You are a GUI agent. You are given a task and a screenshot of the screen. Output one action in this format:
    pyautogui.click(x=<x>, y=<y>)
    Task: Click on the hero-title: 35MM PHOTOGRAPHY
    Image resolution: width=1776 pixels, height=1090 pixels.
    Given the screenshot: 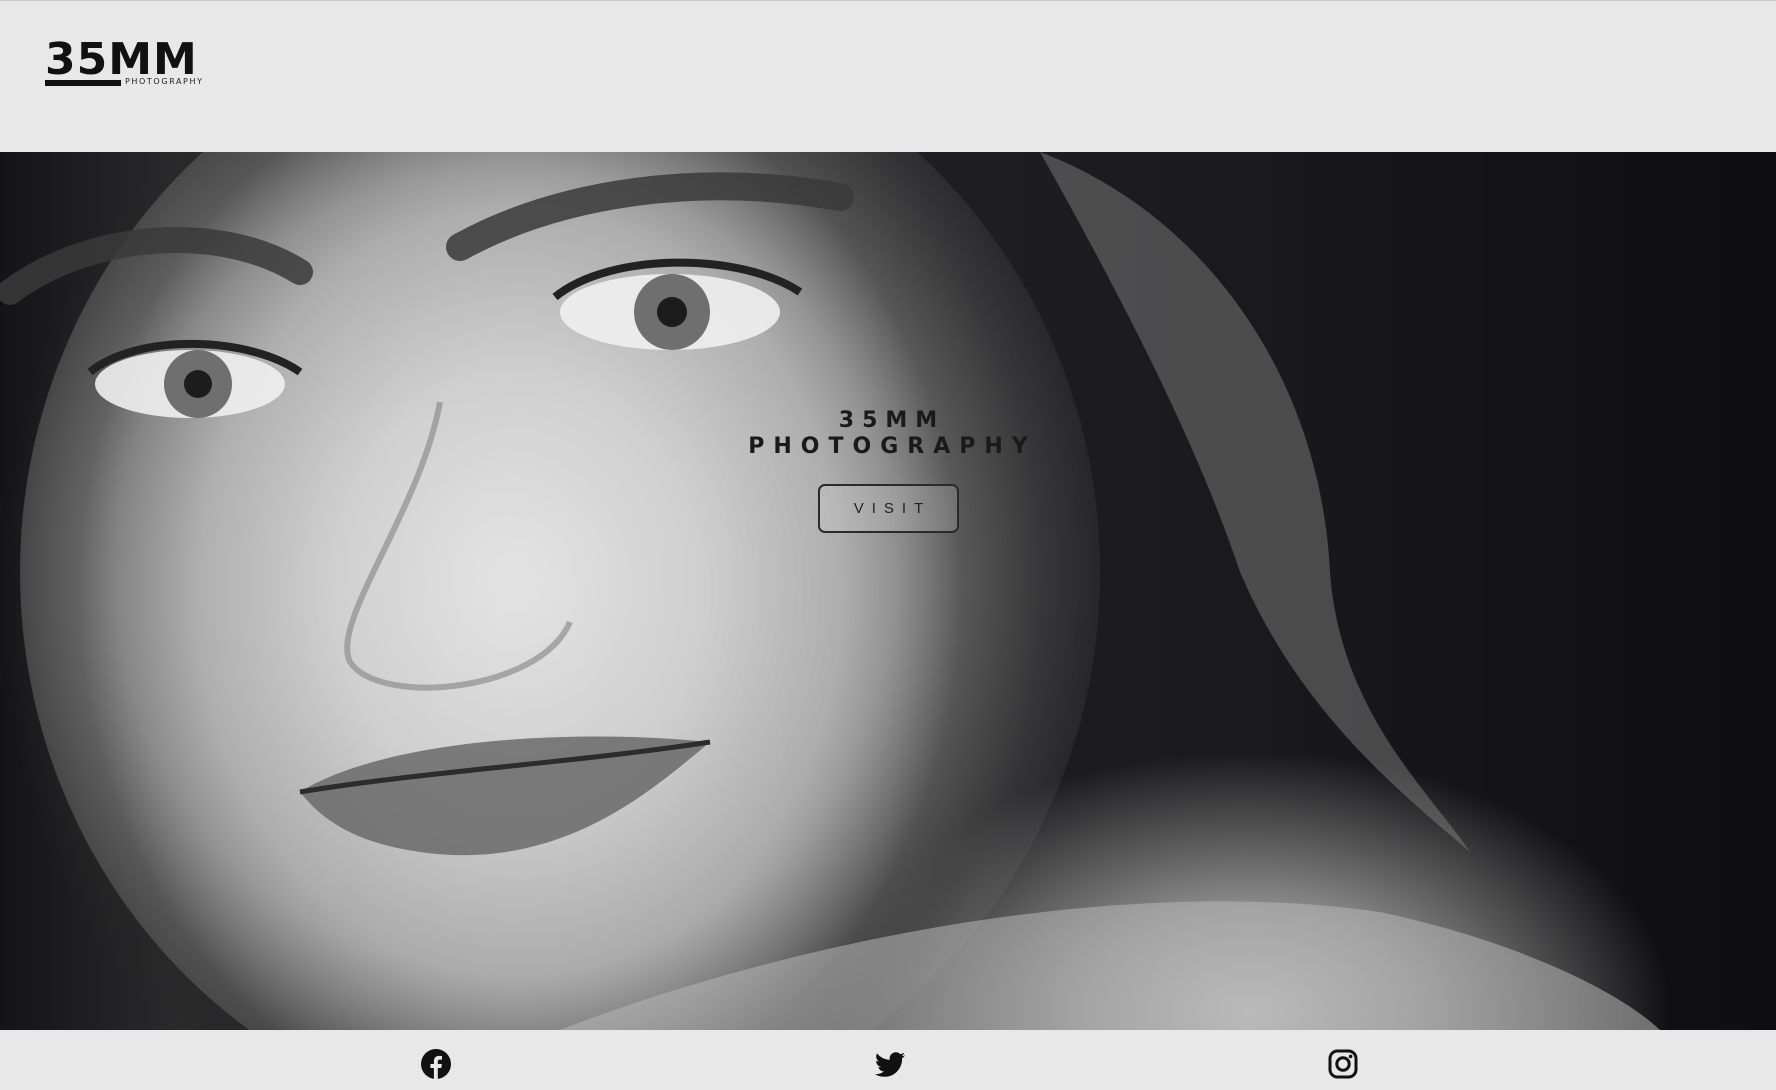 What is the action you would take?
    pyautogui.click(x=888, y=434)
    